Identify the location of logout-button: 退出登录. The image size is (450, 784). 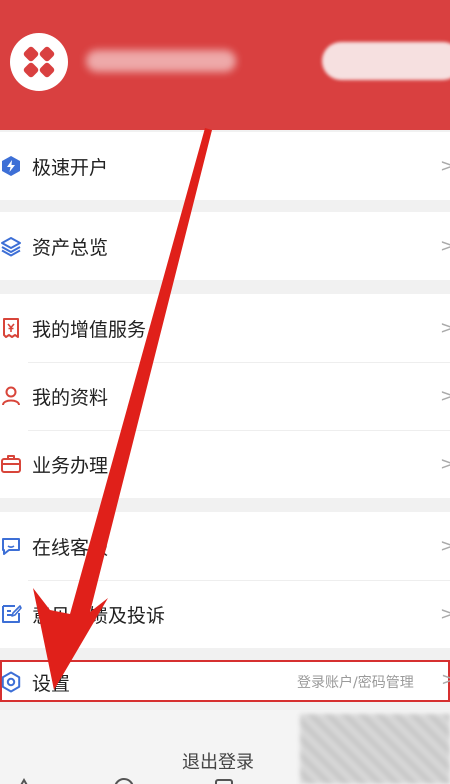
(218, 761).